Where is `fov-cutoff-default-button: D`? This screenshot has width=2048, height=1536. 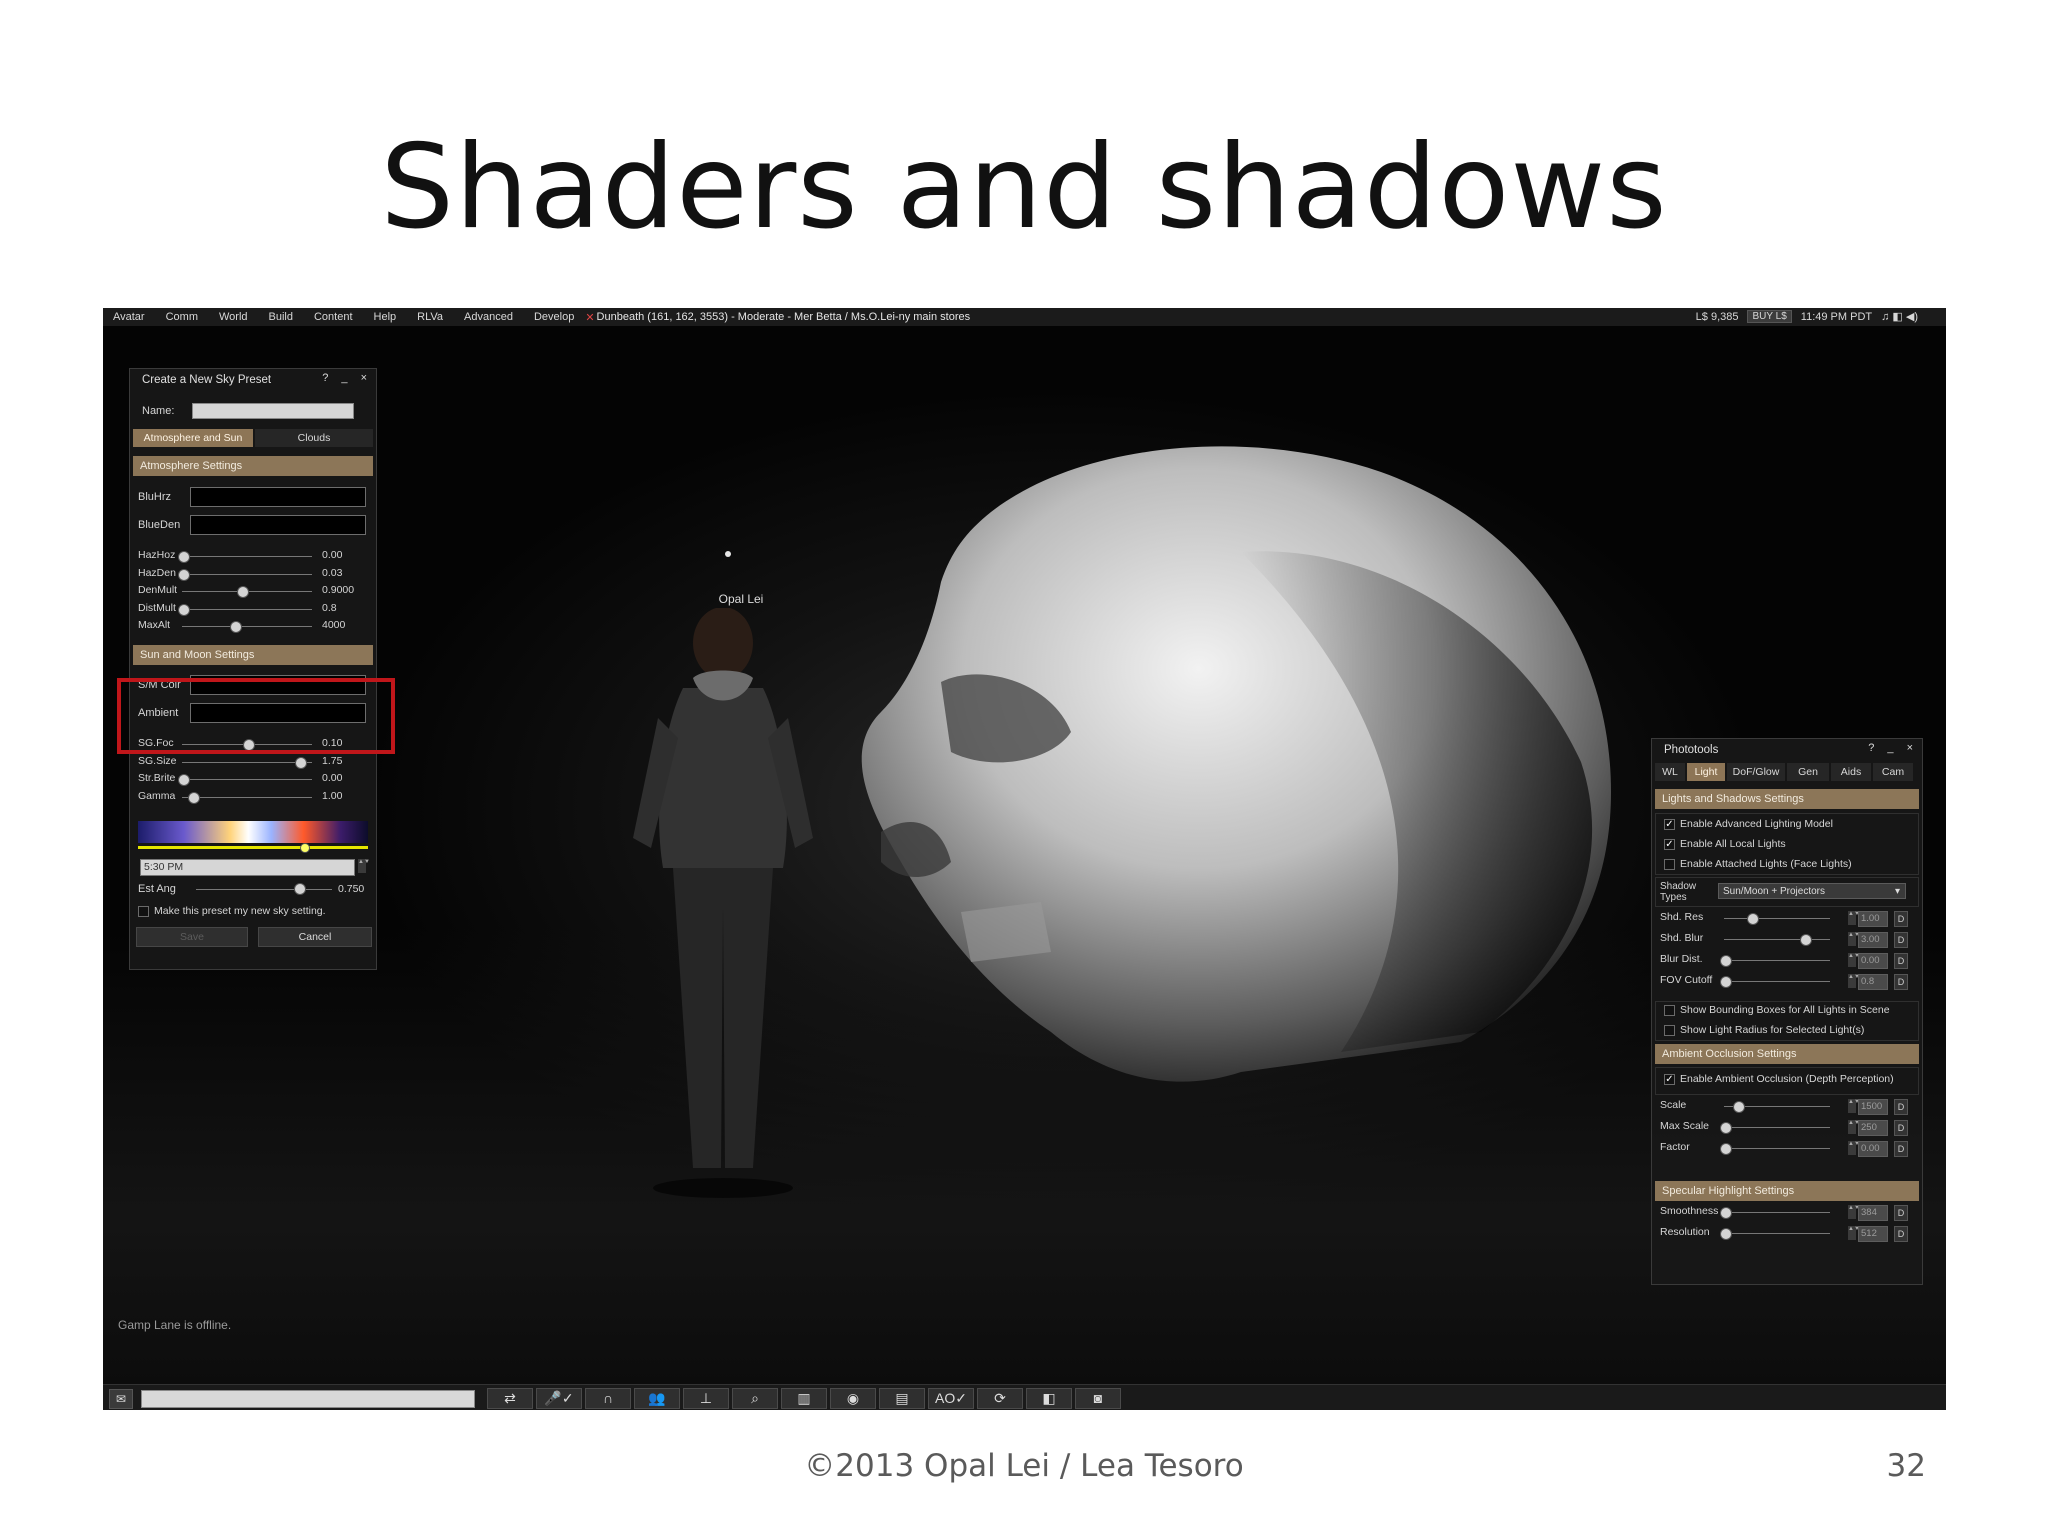 fov-cutoff-default-button: D is located at coordinates (1901, 982).